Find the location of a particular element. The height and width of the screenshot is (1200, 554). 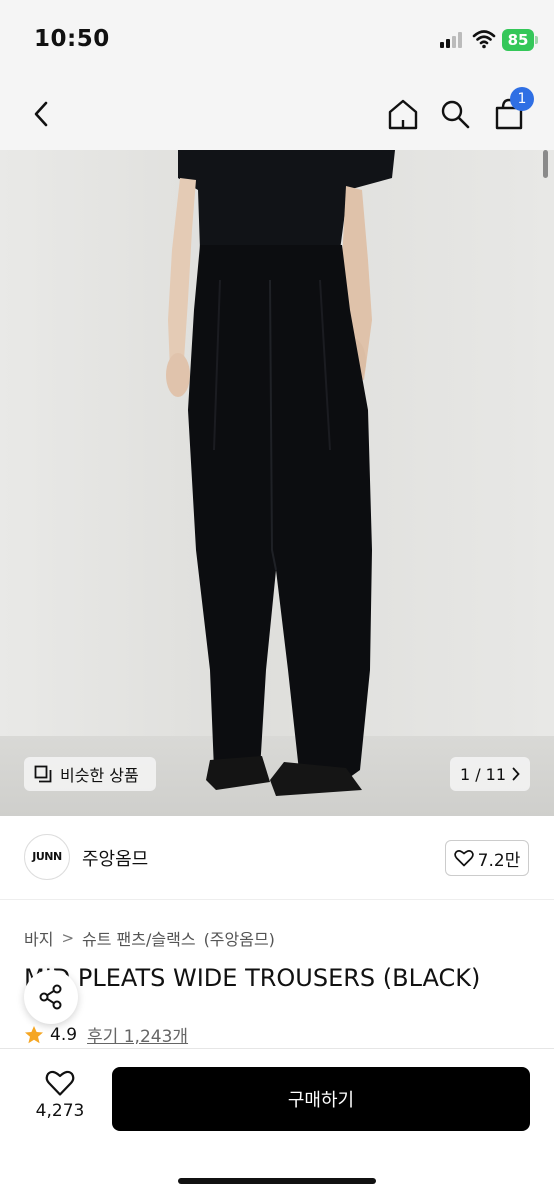

status-time: 10:50 is located at coordinates (72, 39).